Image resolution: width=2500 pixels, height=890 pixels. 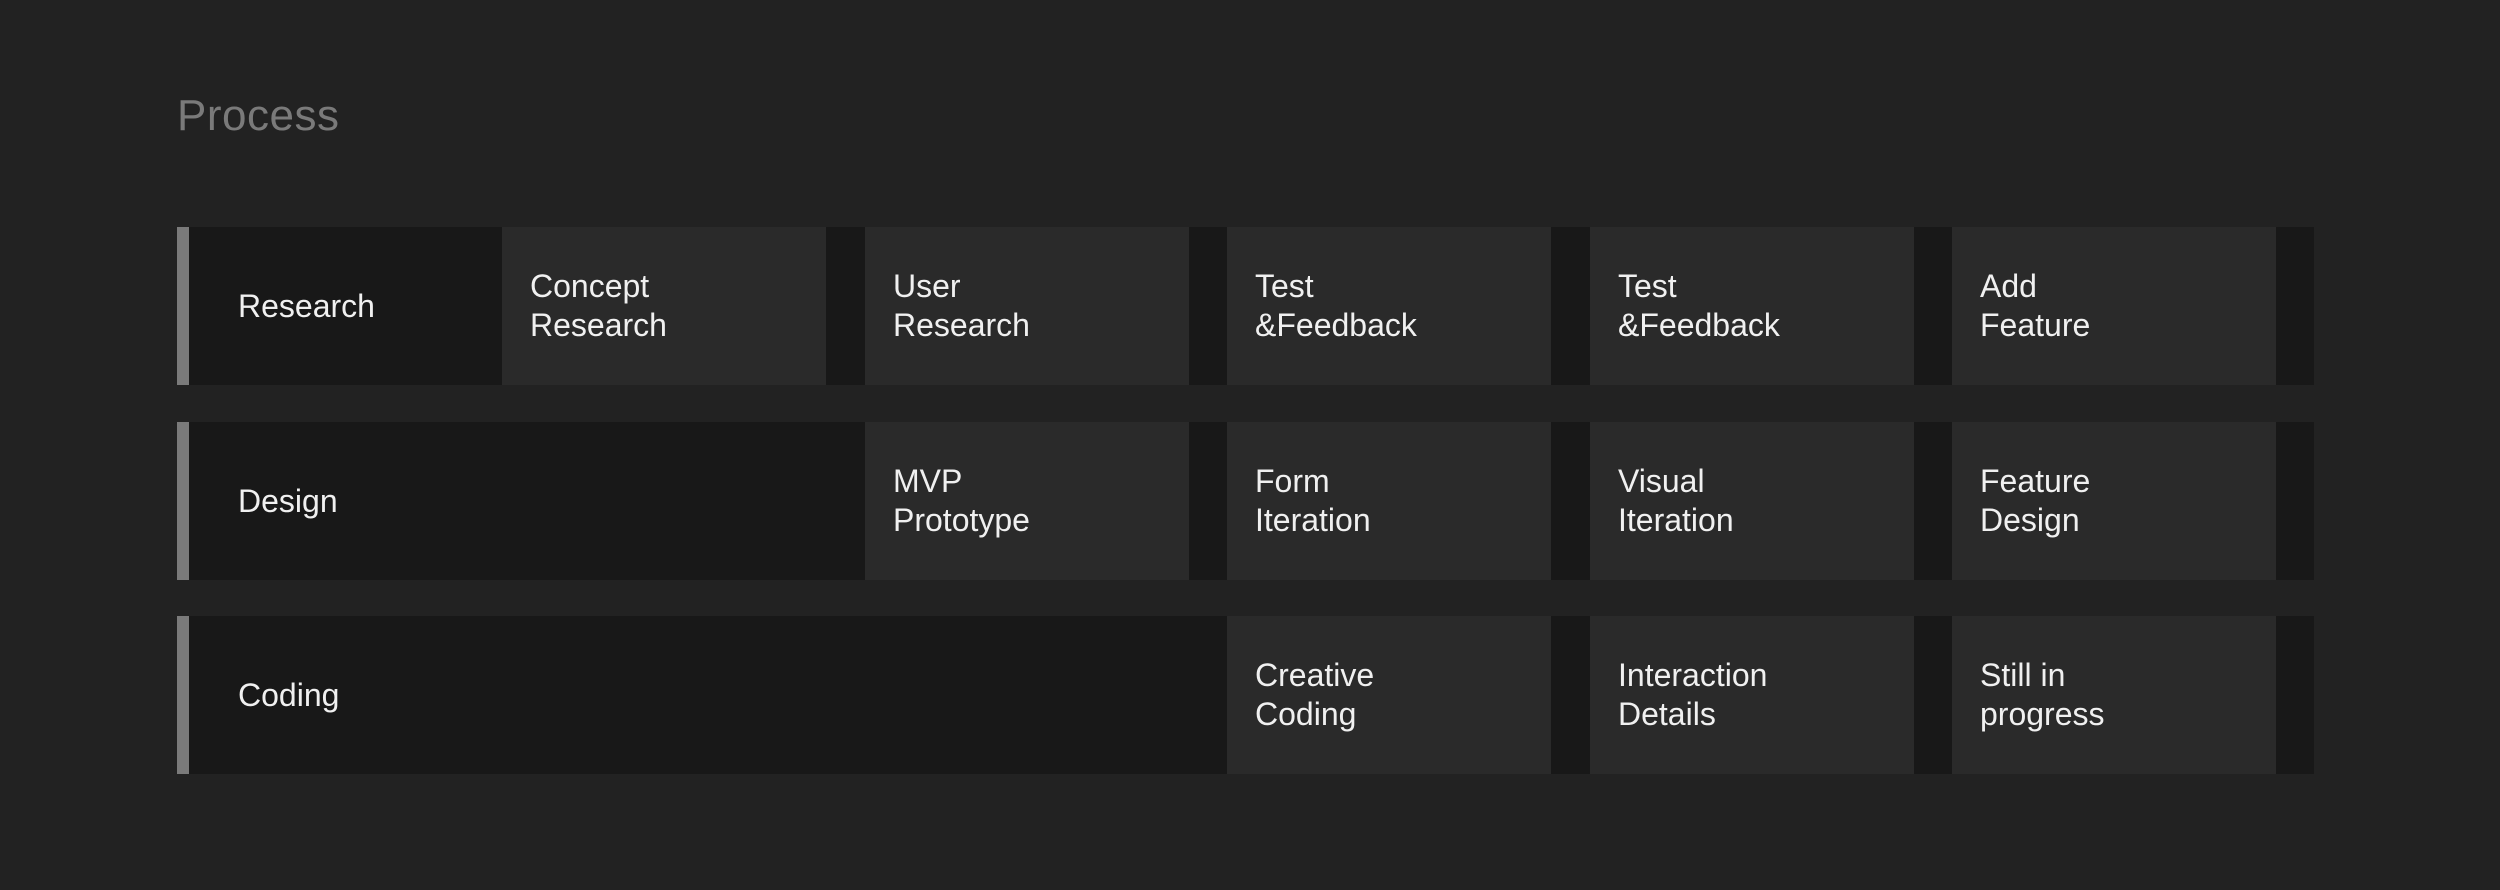 I want to click on stage-cell-line: Creative, so click(x=1315, y=675).